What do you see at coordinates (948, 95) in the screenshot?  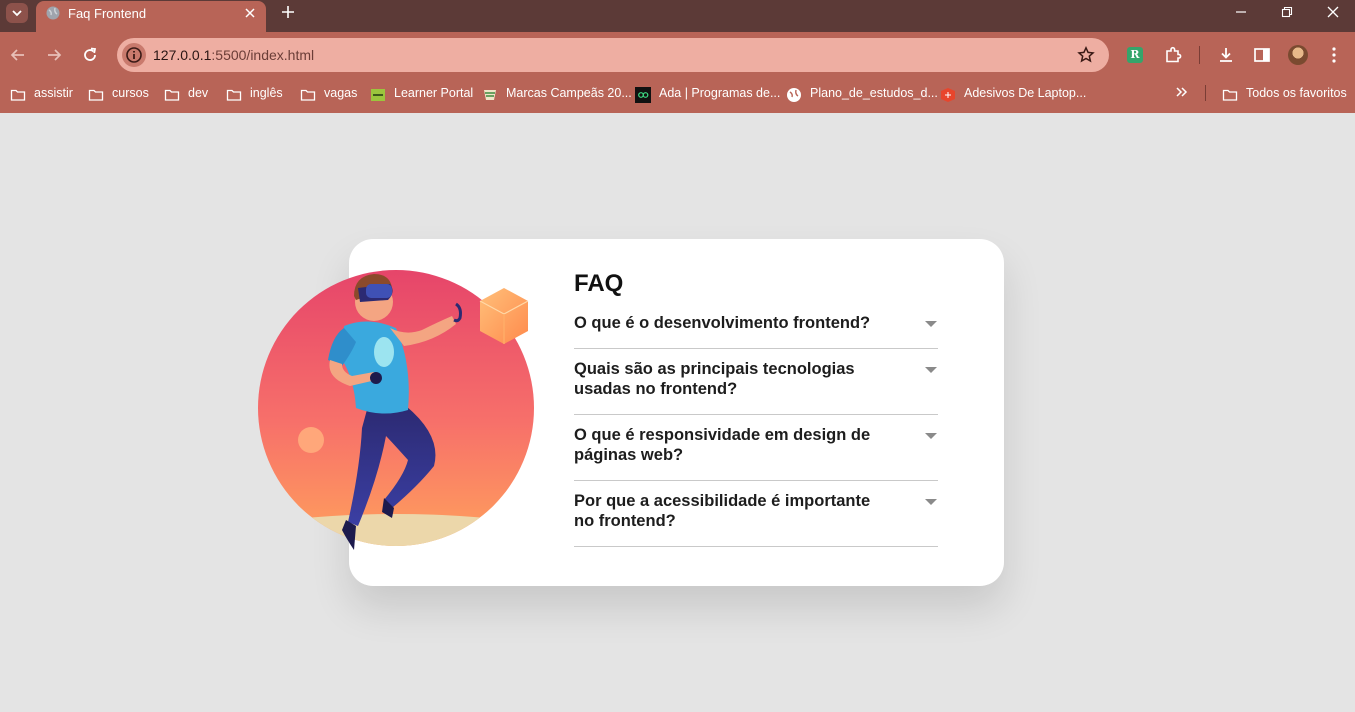 I see `adesivos-favicon` at bounding box center [948, 95].